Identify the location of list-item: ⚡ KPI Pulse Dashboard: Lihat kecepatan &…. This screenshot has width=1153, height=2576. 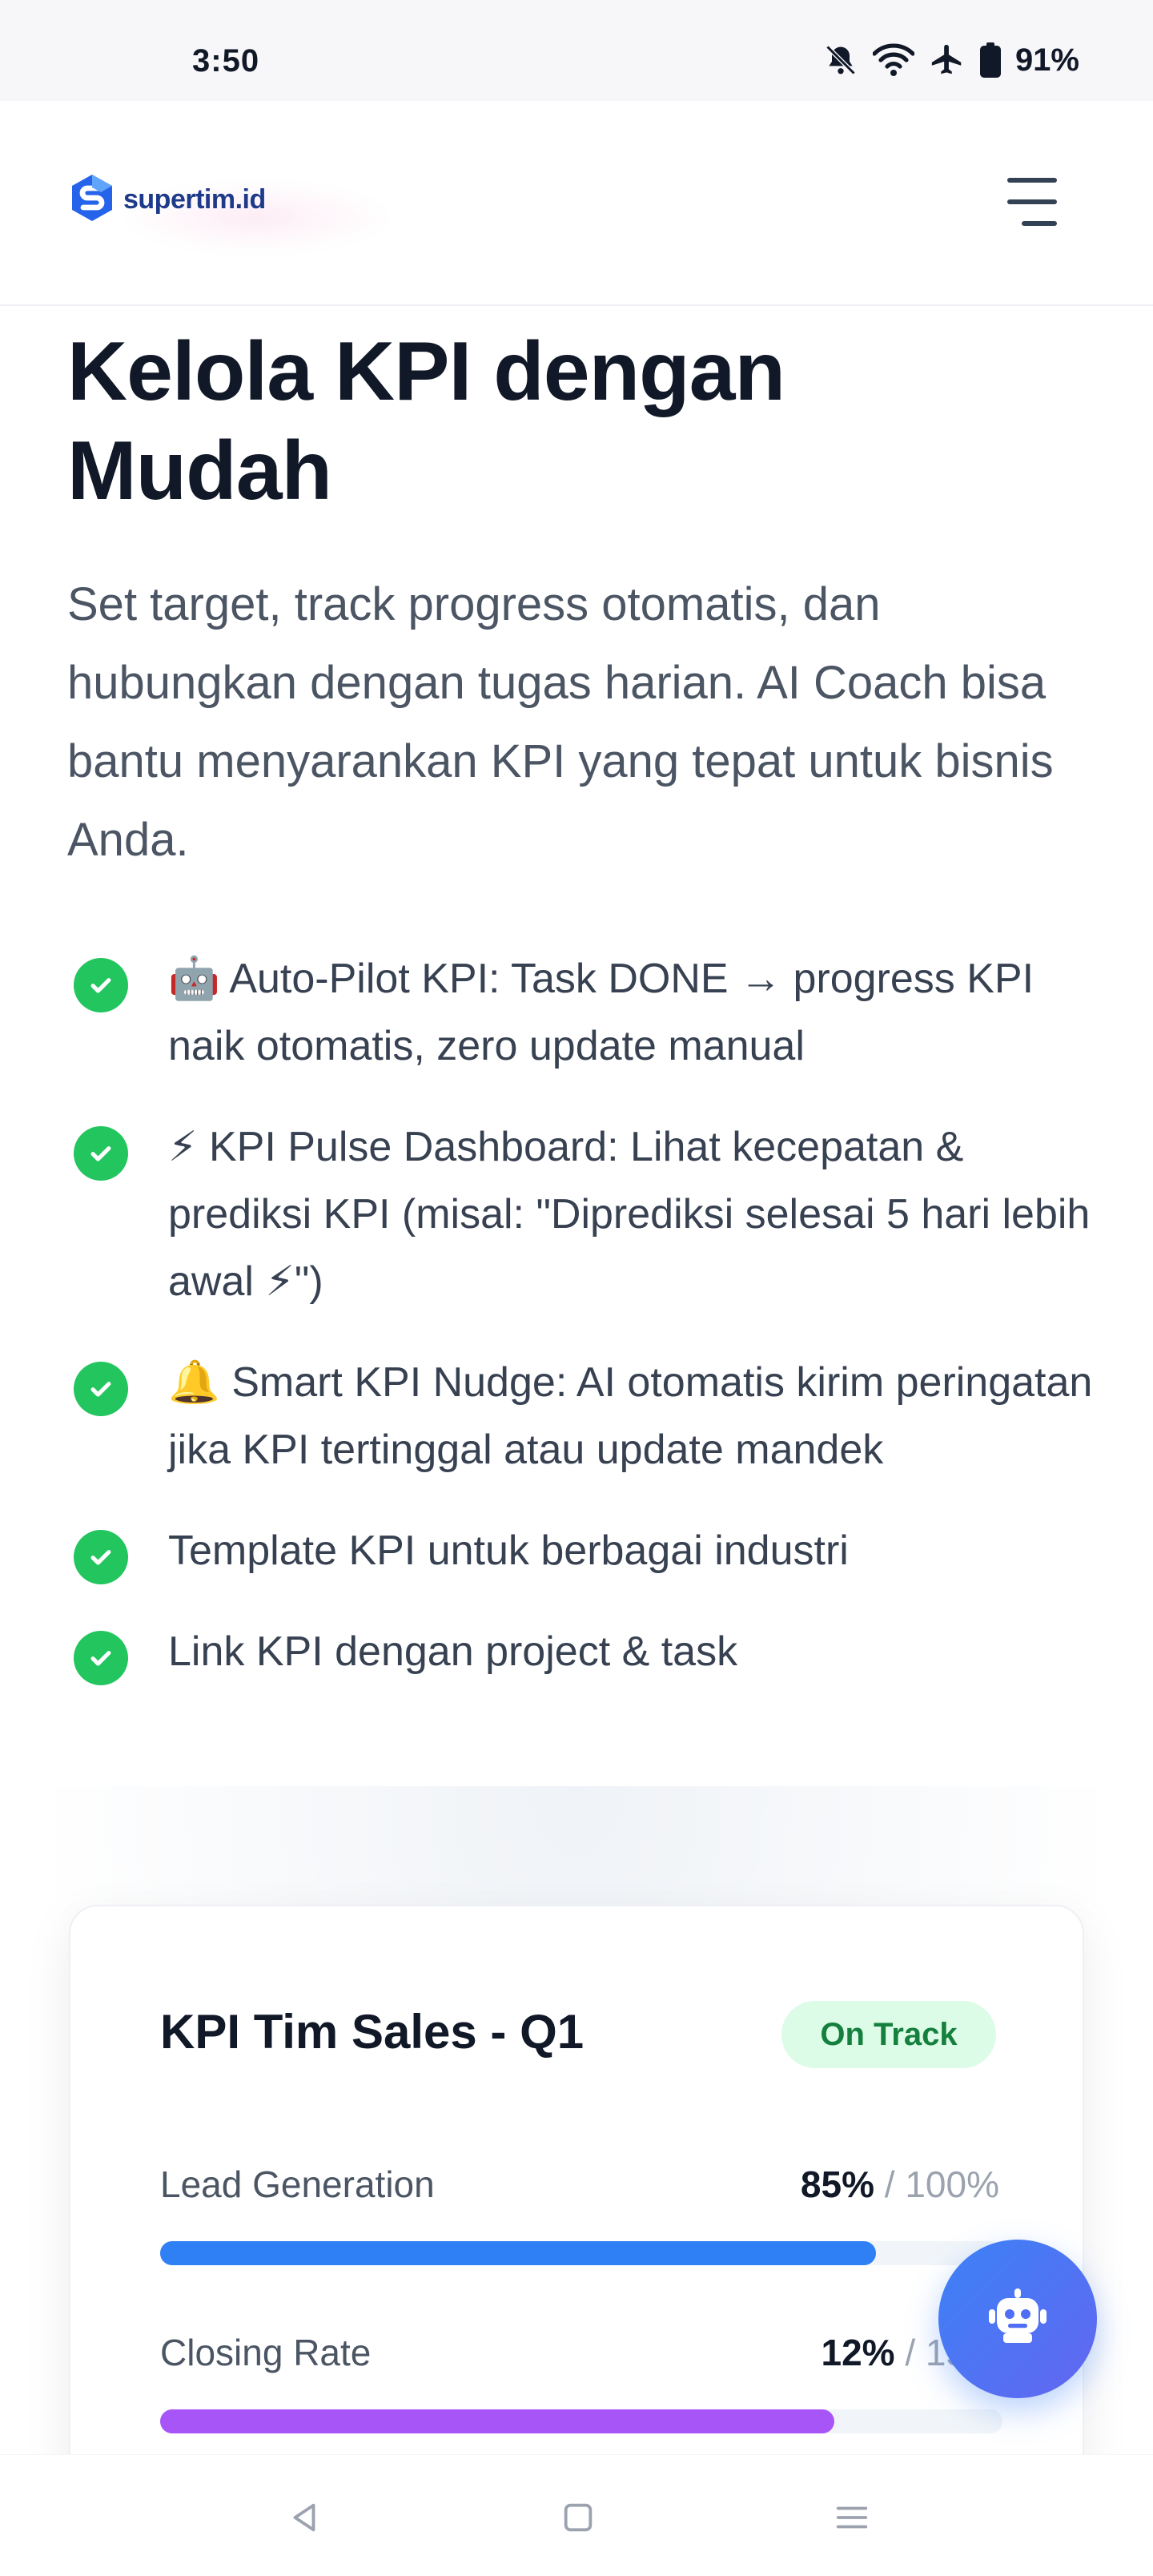
(583, 1214).